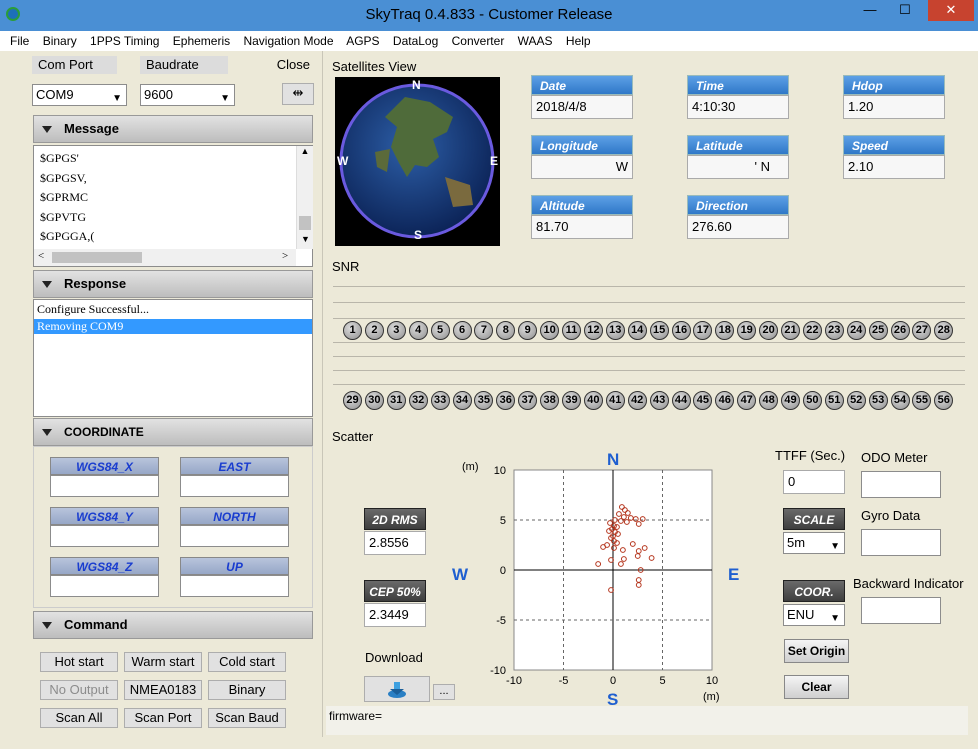 The image size is (978, 749). What do you see at coordinates (187, 95) in the screenshot?
I see `baudrate-select: 9600 ▼` at bounding box center [187, 95].